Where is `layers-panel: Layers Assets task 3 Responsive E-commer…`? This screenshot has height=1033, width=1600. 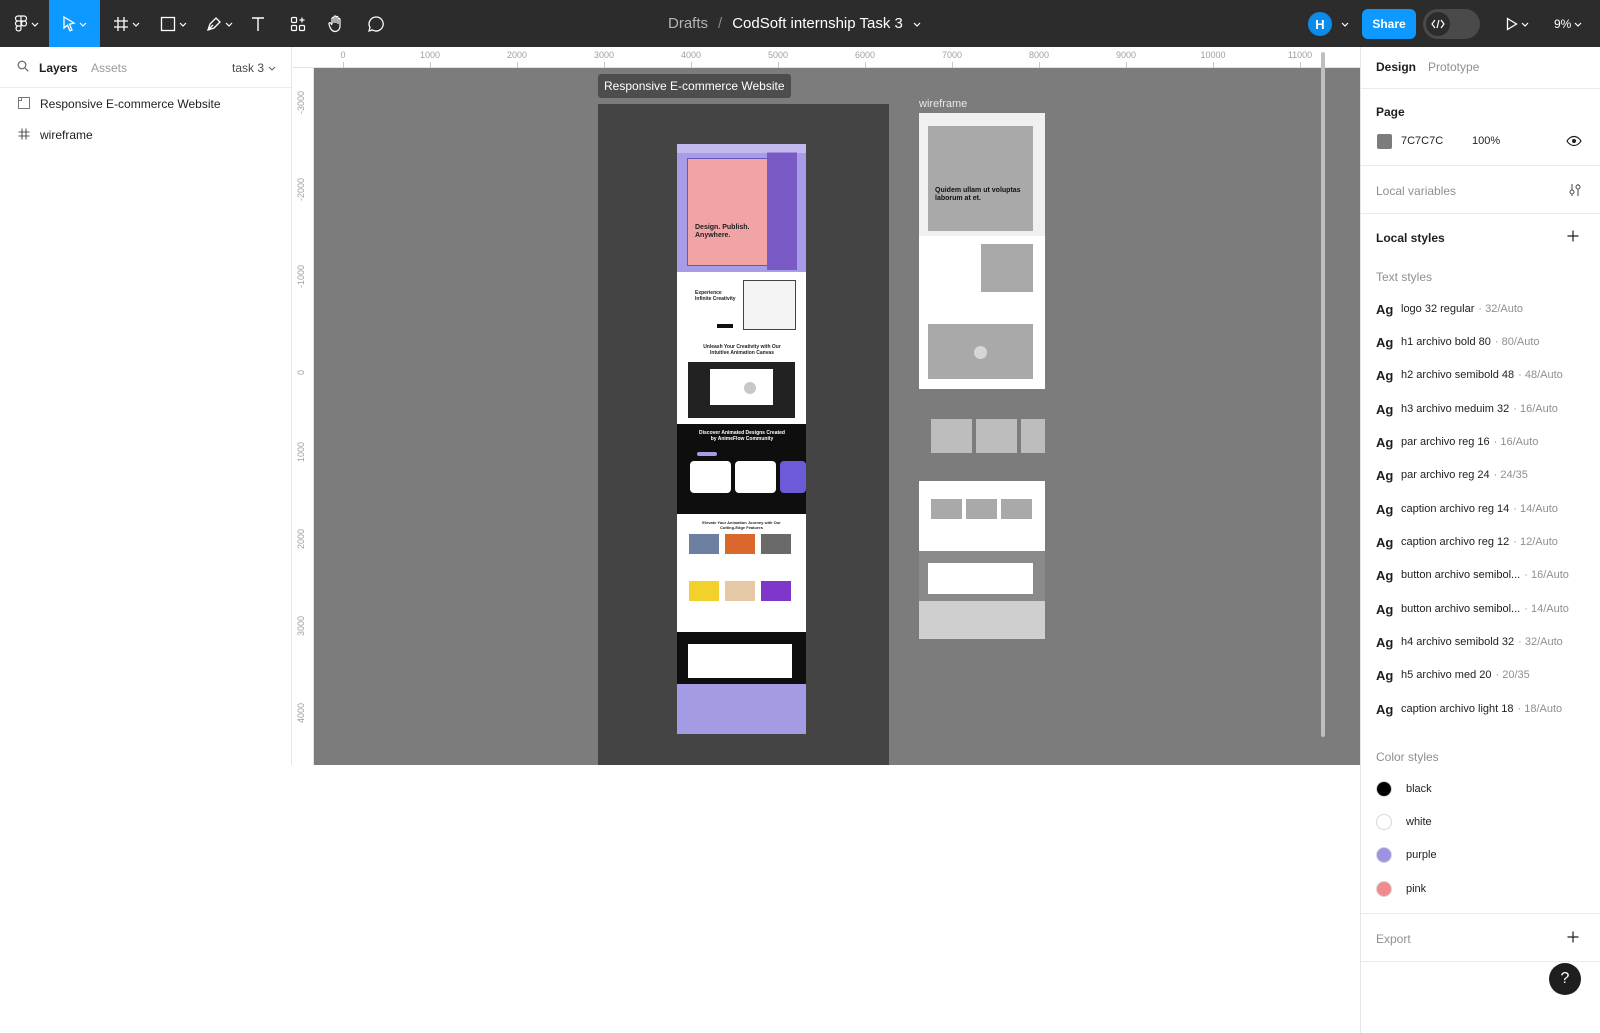 layers-panel: Layers Assets task 3 Responsive E-commer… is located at coordinates (146, 406).